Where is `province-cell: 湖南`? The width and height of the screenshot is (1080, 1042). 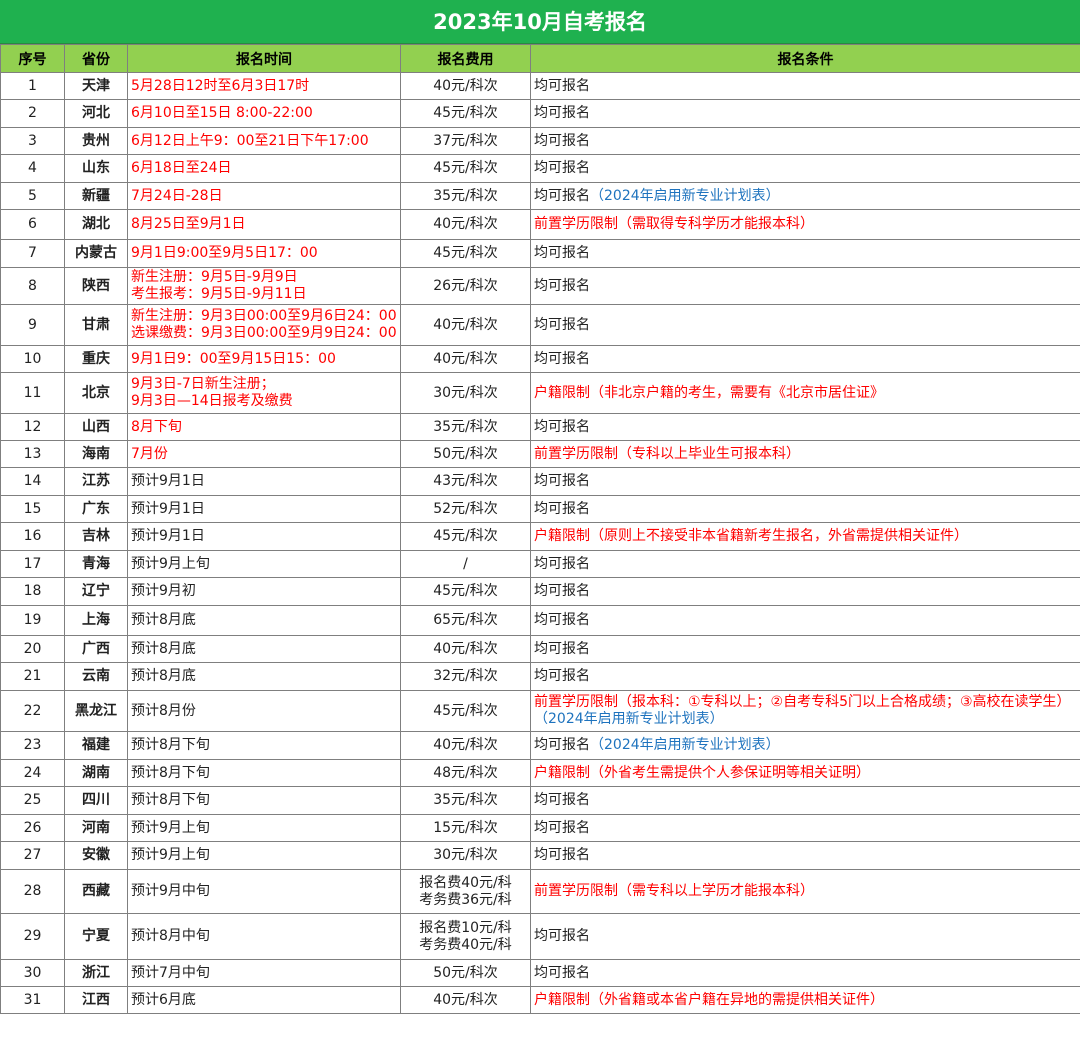 province-cell: 湖南 is located at coordinates (96, 773).